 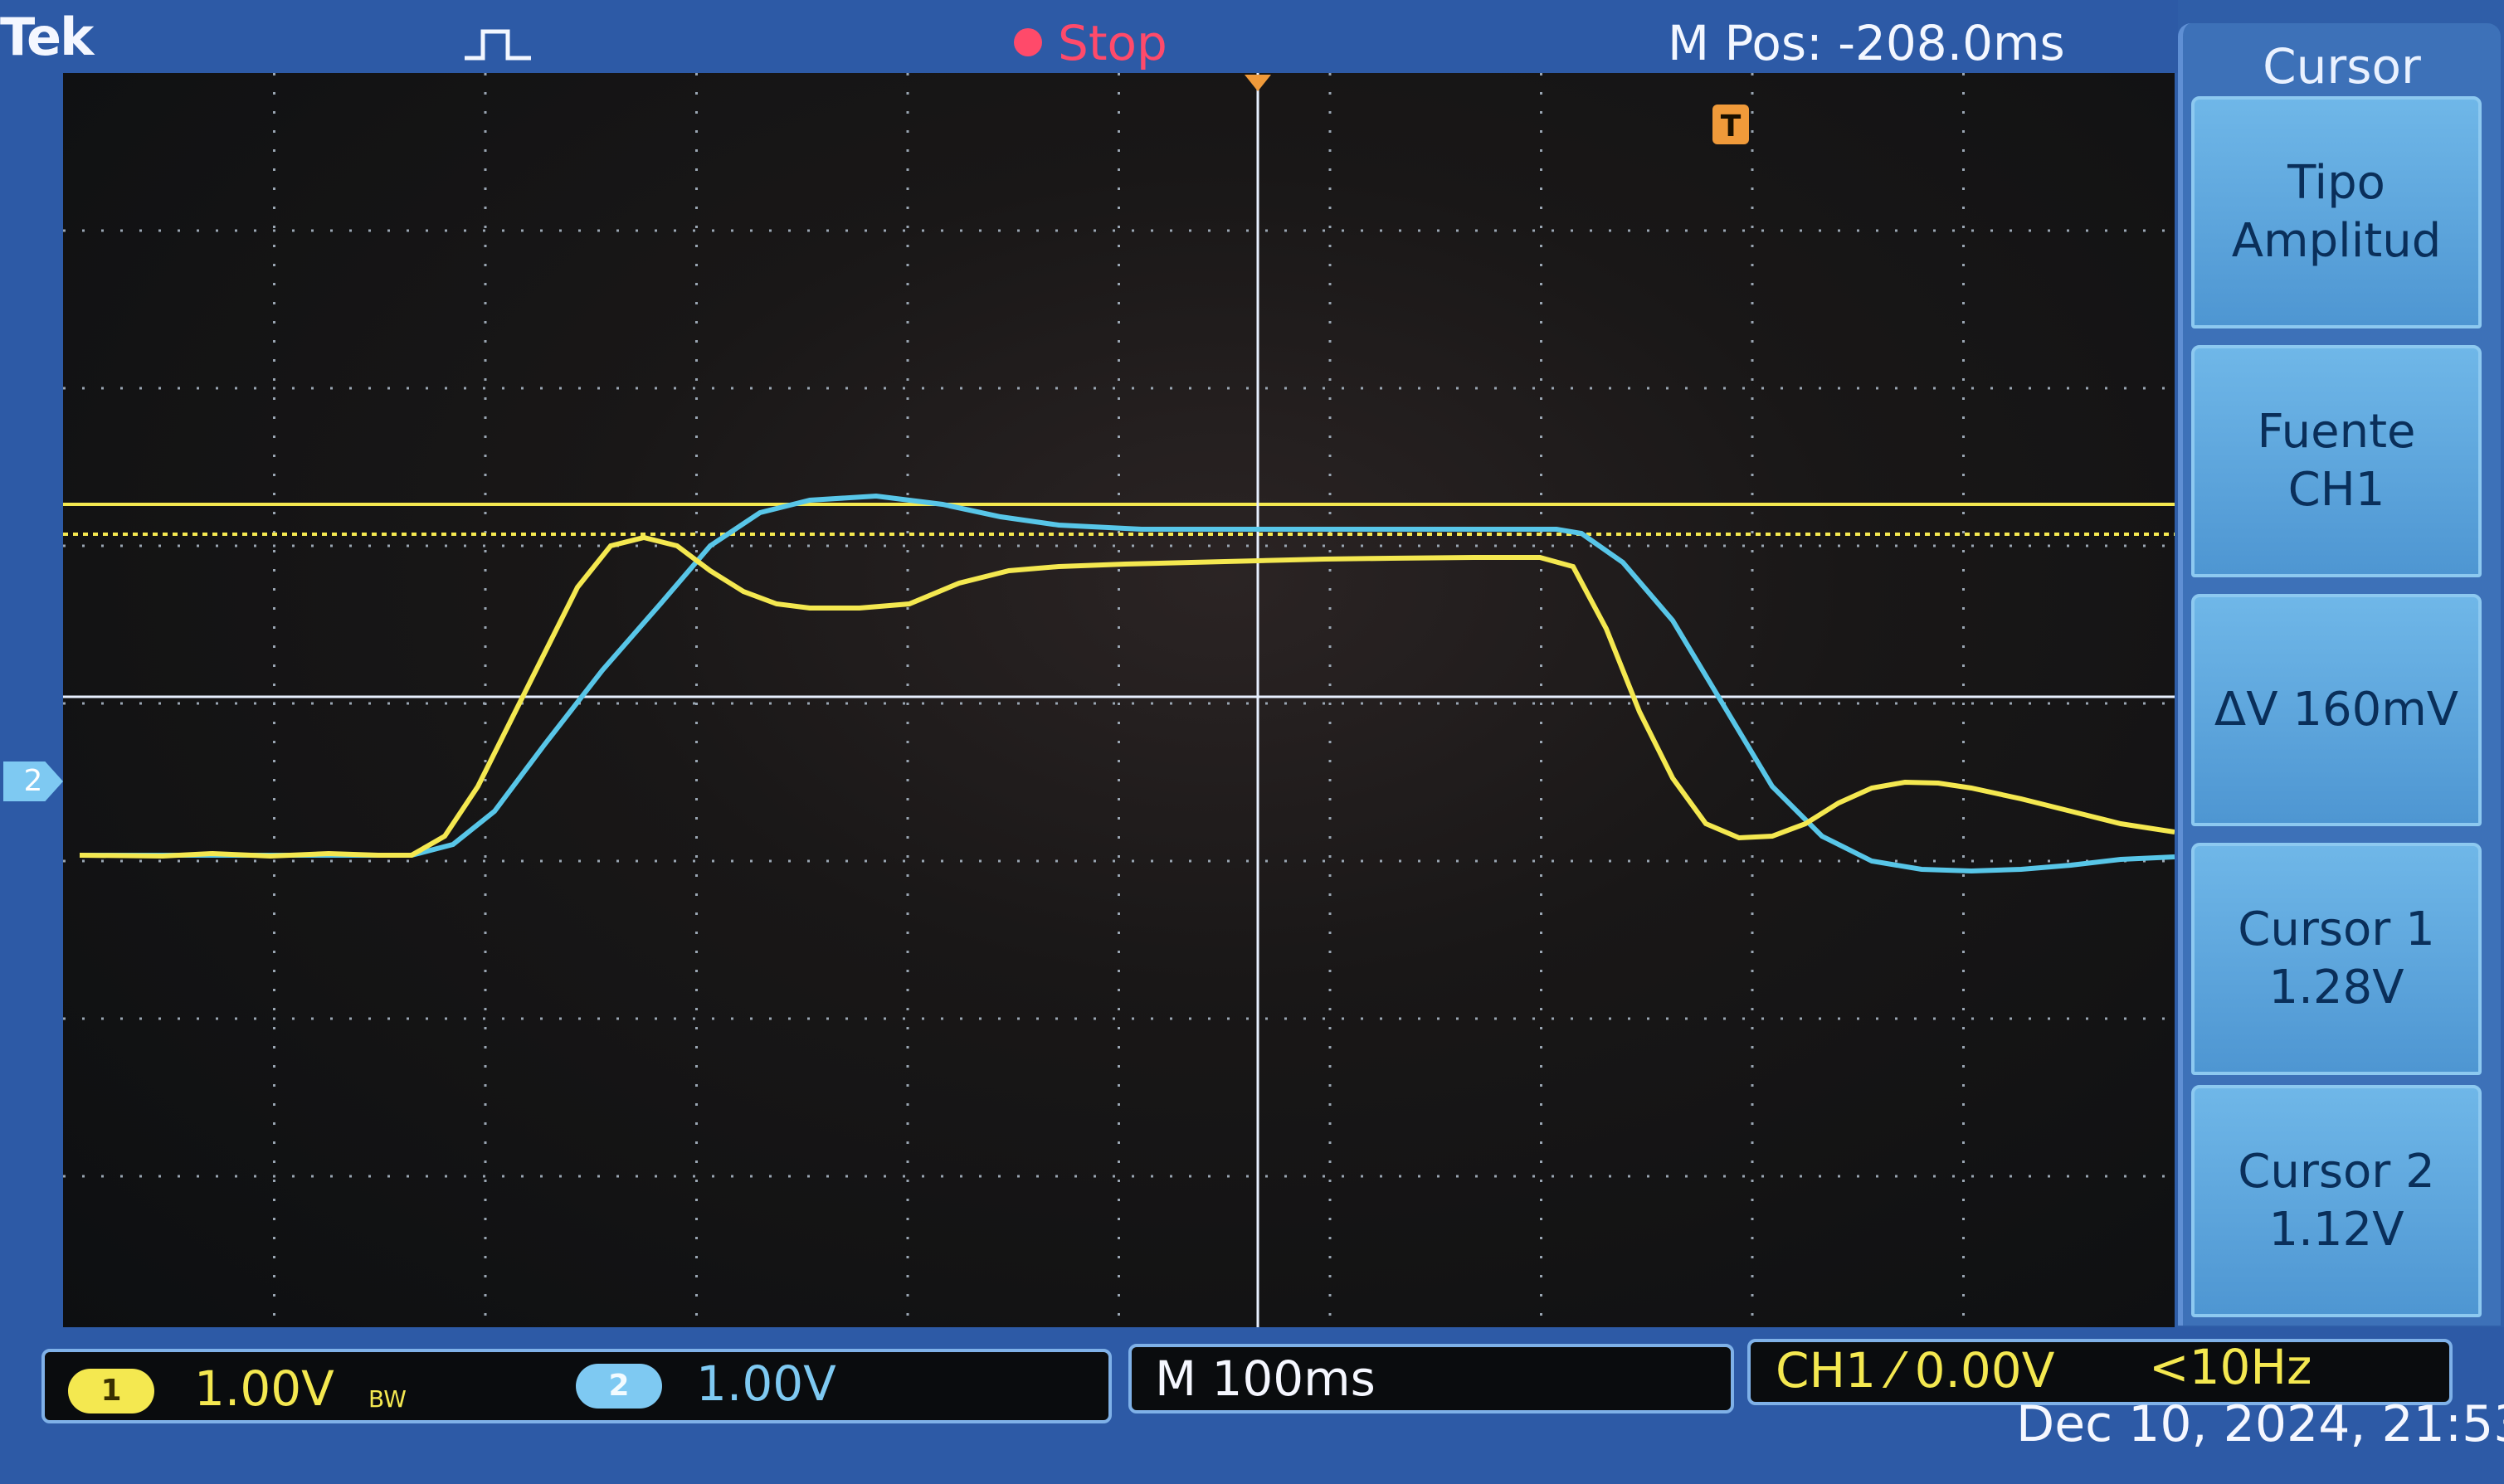 I want to click on menu-button-type: Tipo Amplitud, so click(x=2337, y=212).